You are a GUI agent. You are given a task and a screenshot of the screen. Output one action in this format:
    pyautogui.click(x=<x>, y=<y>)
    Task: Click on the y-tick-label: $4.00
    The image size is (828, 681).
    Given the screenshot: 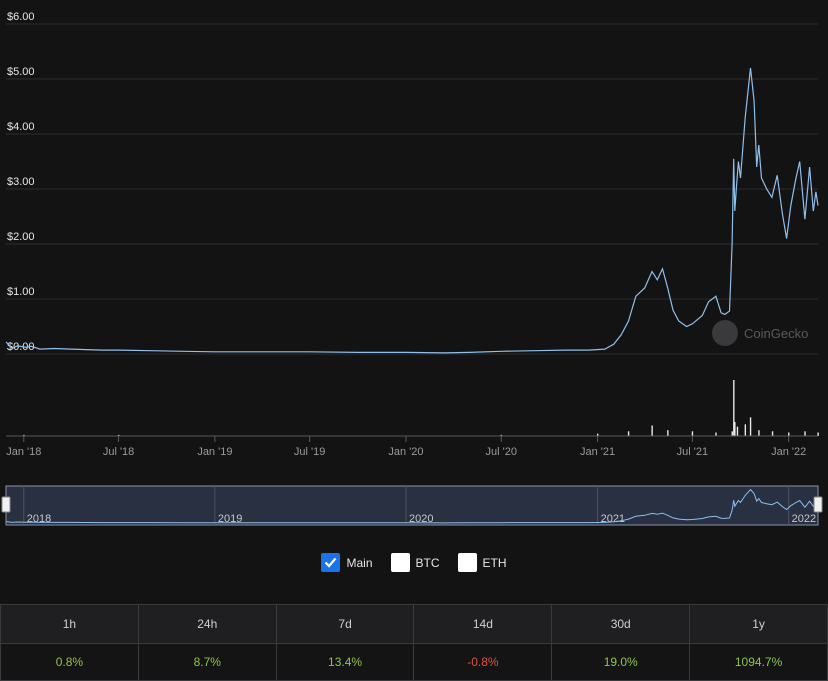 What is the action you would take?
    pyautogui.click(x=21, y=127)
    